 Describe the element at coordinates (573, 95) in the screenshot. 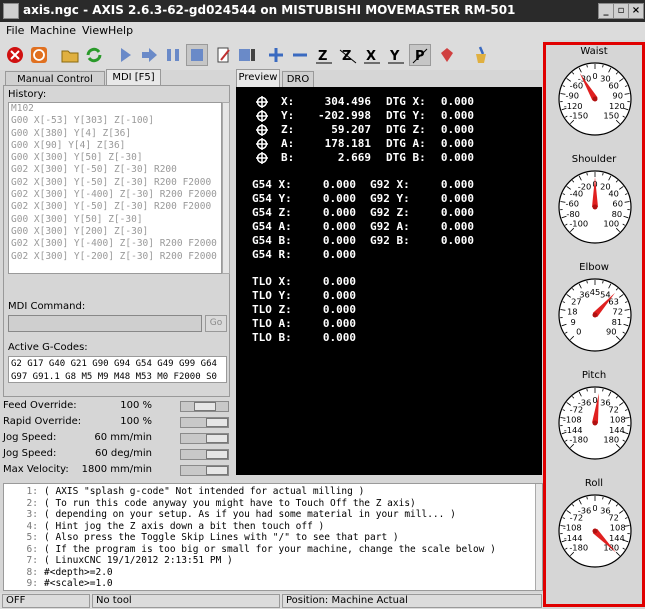

I see `gauge-tick-label: -90` at that location.